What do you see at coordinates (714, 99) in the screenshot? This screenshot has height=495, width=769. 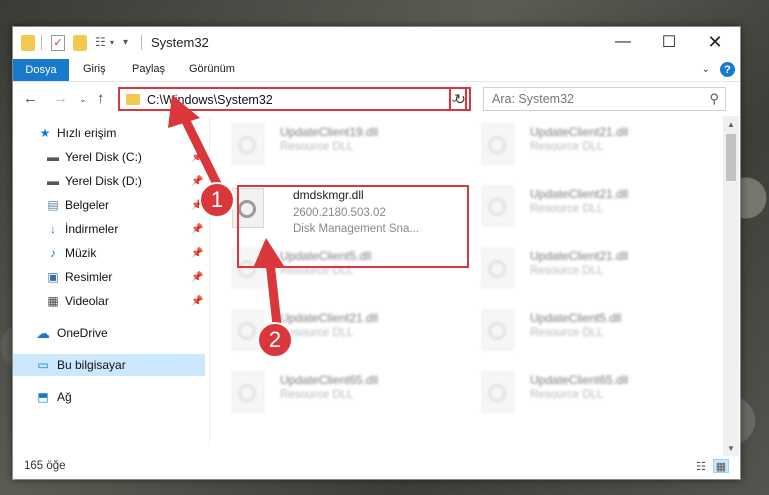 I see `search-icon: ⚲` at bounding box center [714, 99].